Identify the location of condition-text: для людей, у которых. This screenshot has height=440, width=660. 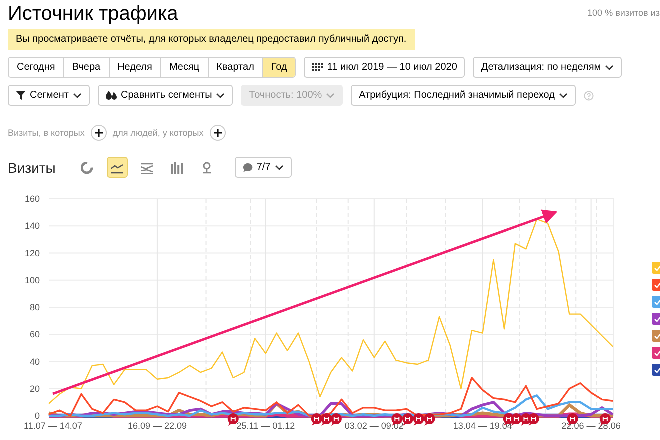
(158, 133).